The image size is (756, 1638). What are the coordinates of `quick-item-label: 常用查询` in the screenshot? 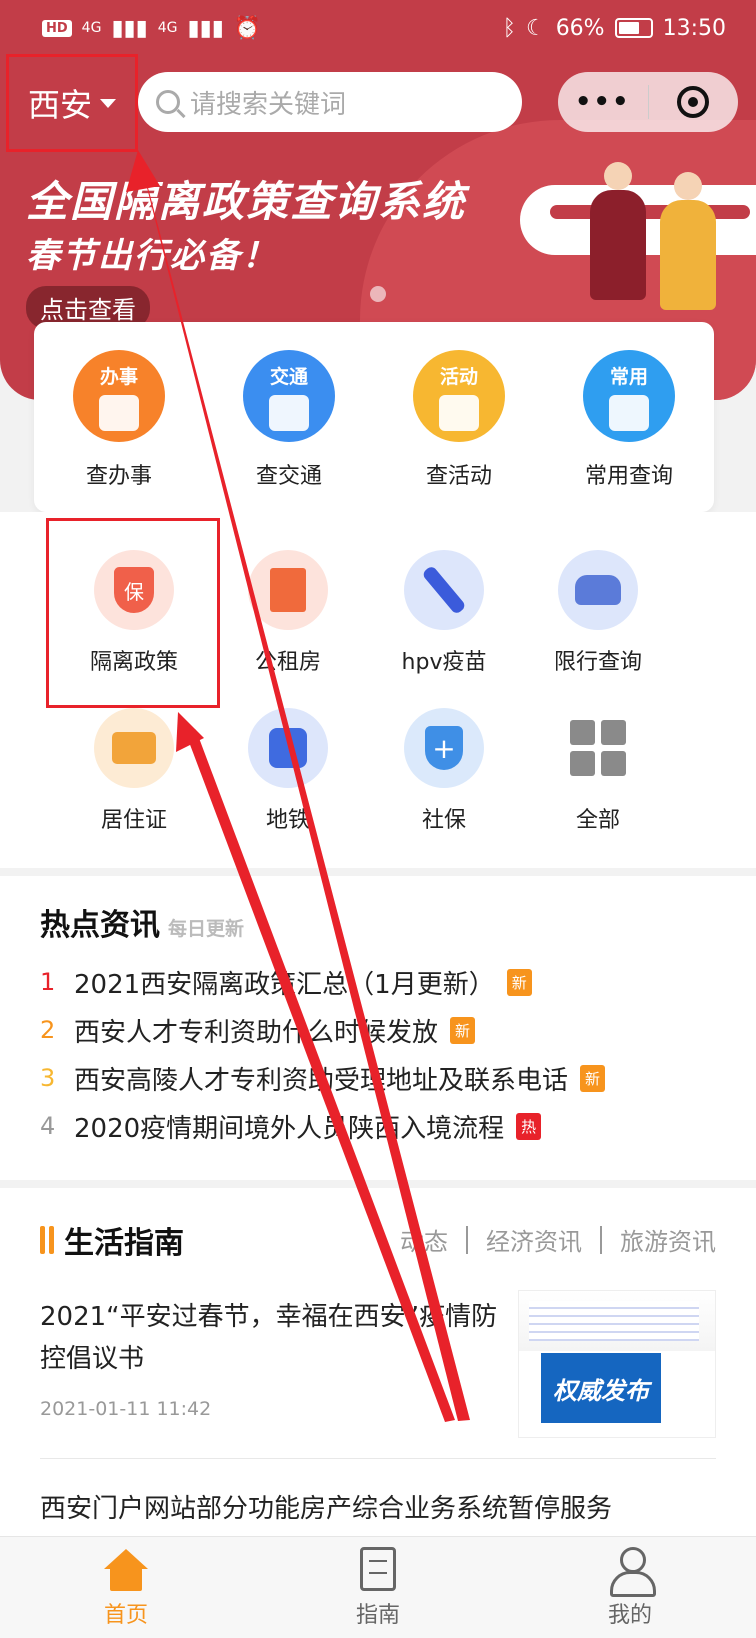 It's located at (628, 476).